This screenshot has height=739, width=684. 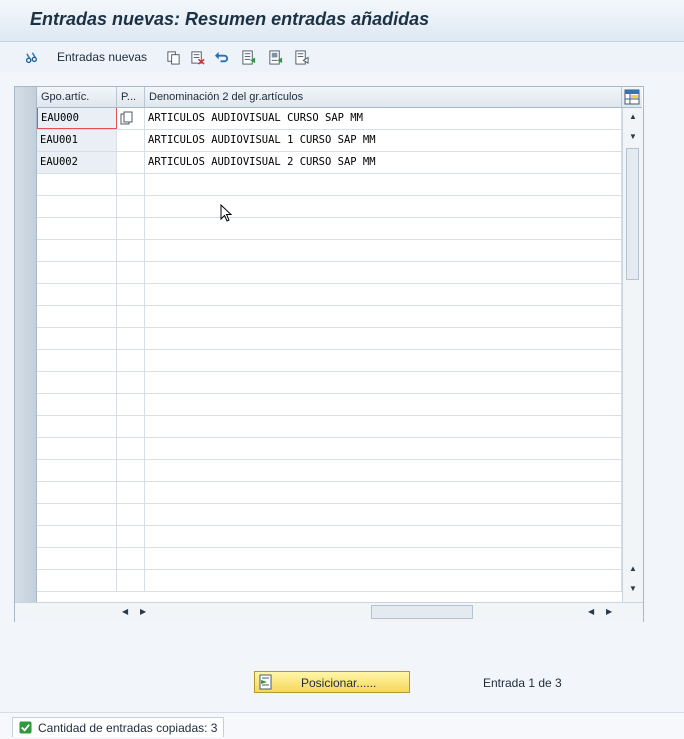 What do you see at coordinates (632, 355) in the screenshot?
I see `vertical-scrollbar: ▲ ▼ ▲ ▼` at bounding box center [632, 355].